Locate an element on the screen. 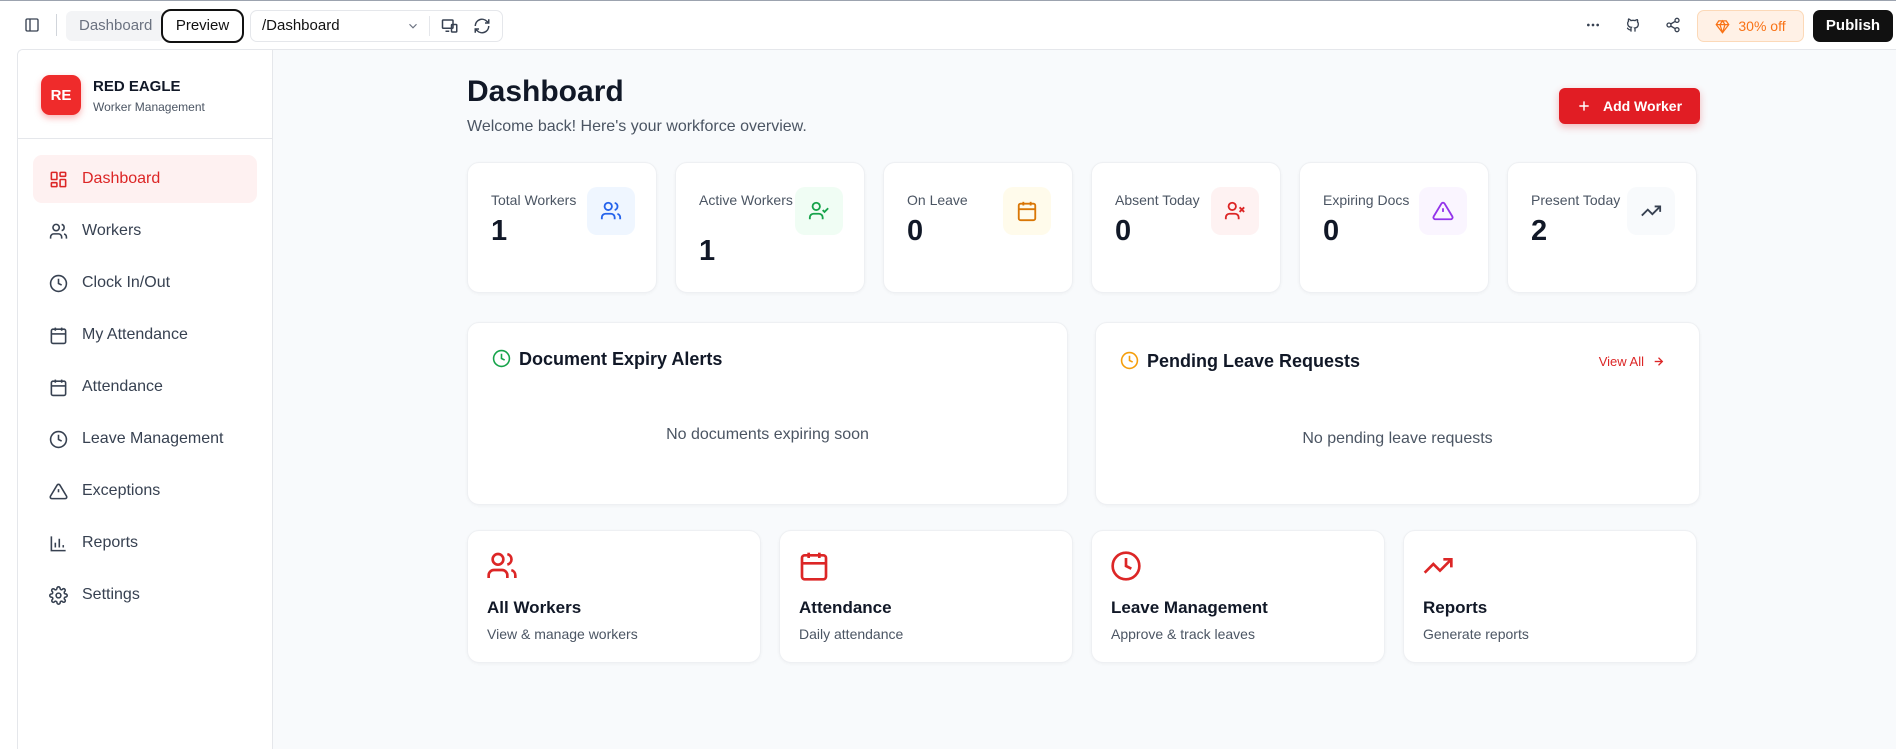 This screenshot has height=749, width=1896. promo-label: 30% off is located at coordinates (1762, 26).